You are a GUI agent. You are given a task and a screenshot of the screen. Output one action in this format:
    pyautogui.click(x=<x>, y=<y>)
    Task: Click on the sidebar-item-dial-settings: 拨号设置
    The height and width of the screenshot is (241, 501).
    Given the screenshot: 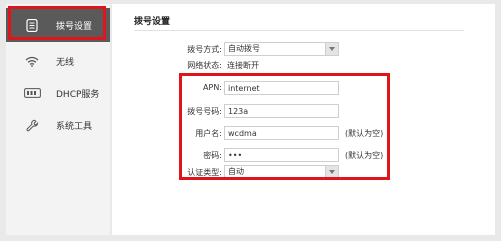 What is the action you would take?
    pyautogui.click(x=58, y=25)
    